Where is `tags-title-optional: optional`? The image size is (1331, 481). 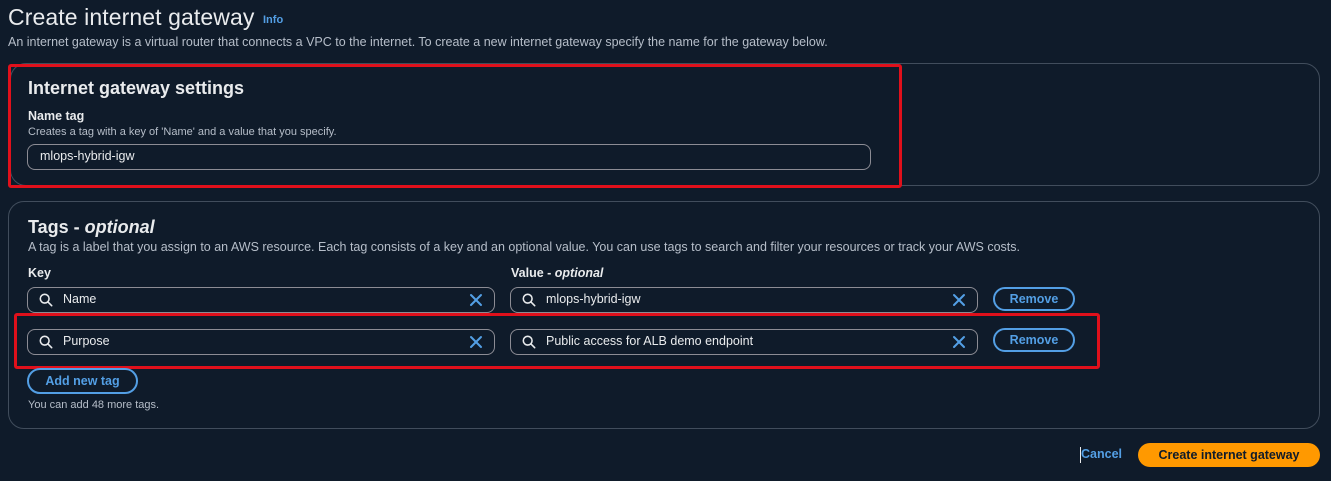 tags-title-optional: optional is located at coordinates (119, 227).